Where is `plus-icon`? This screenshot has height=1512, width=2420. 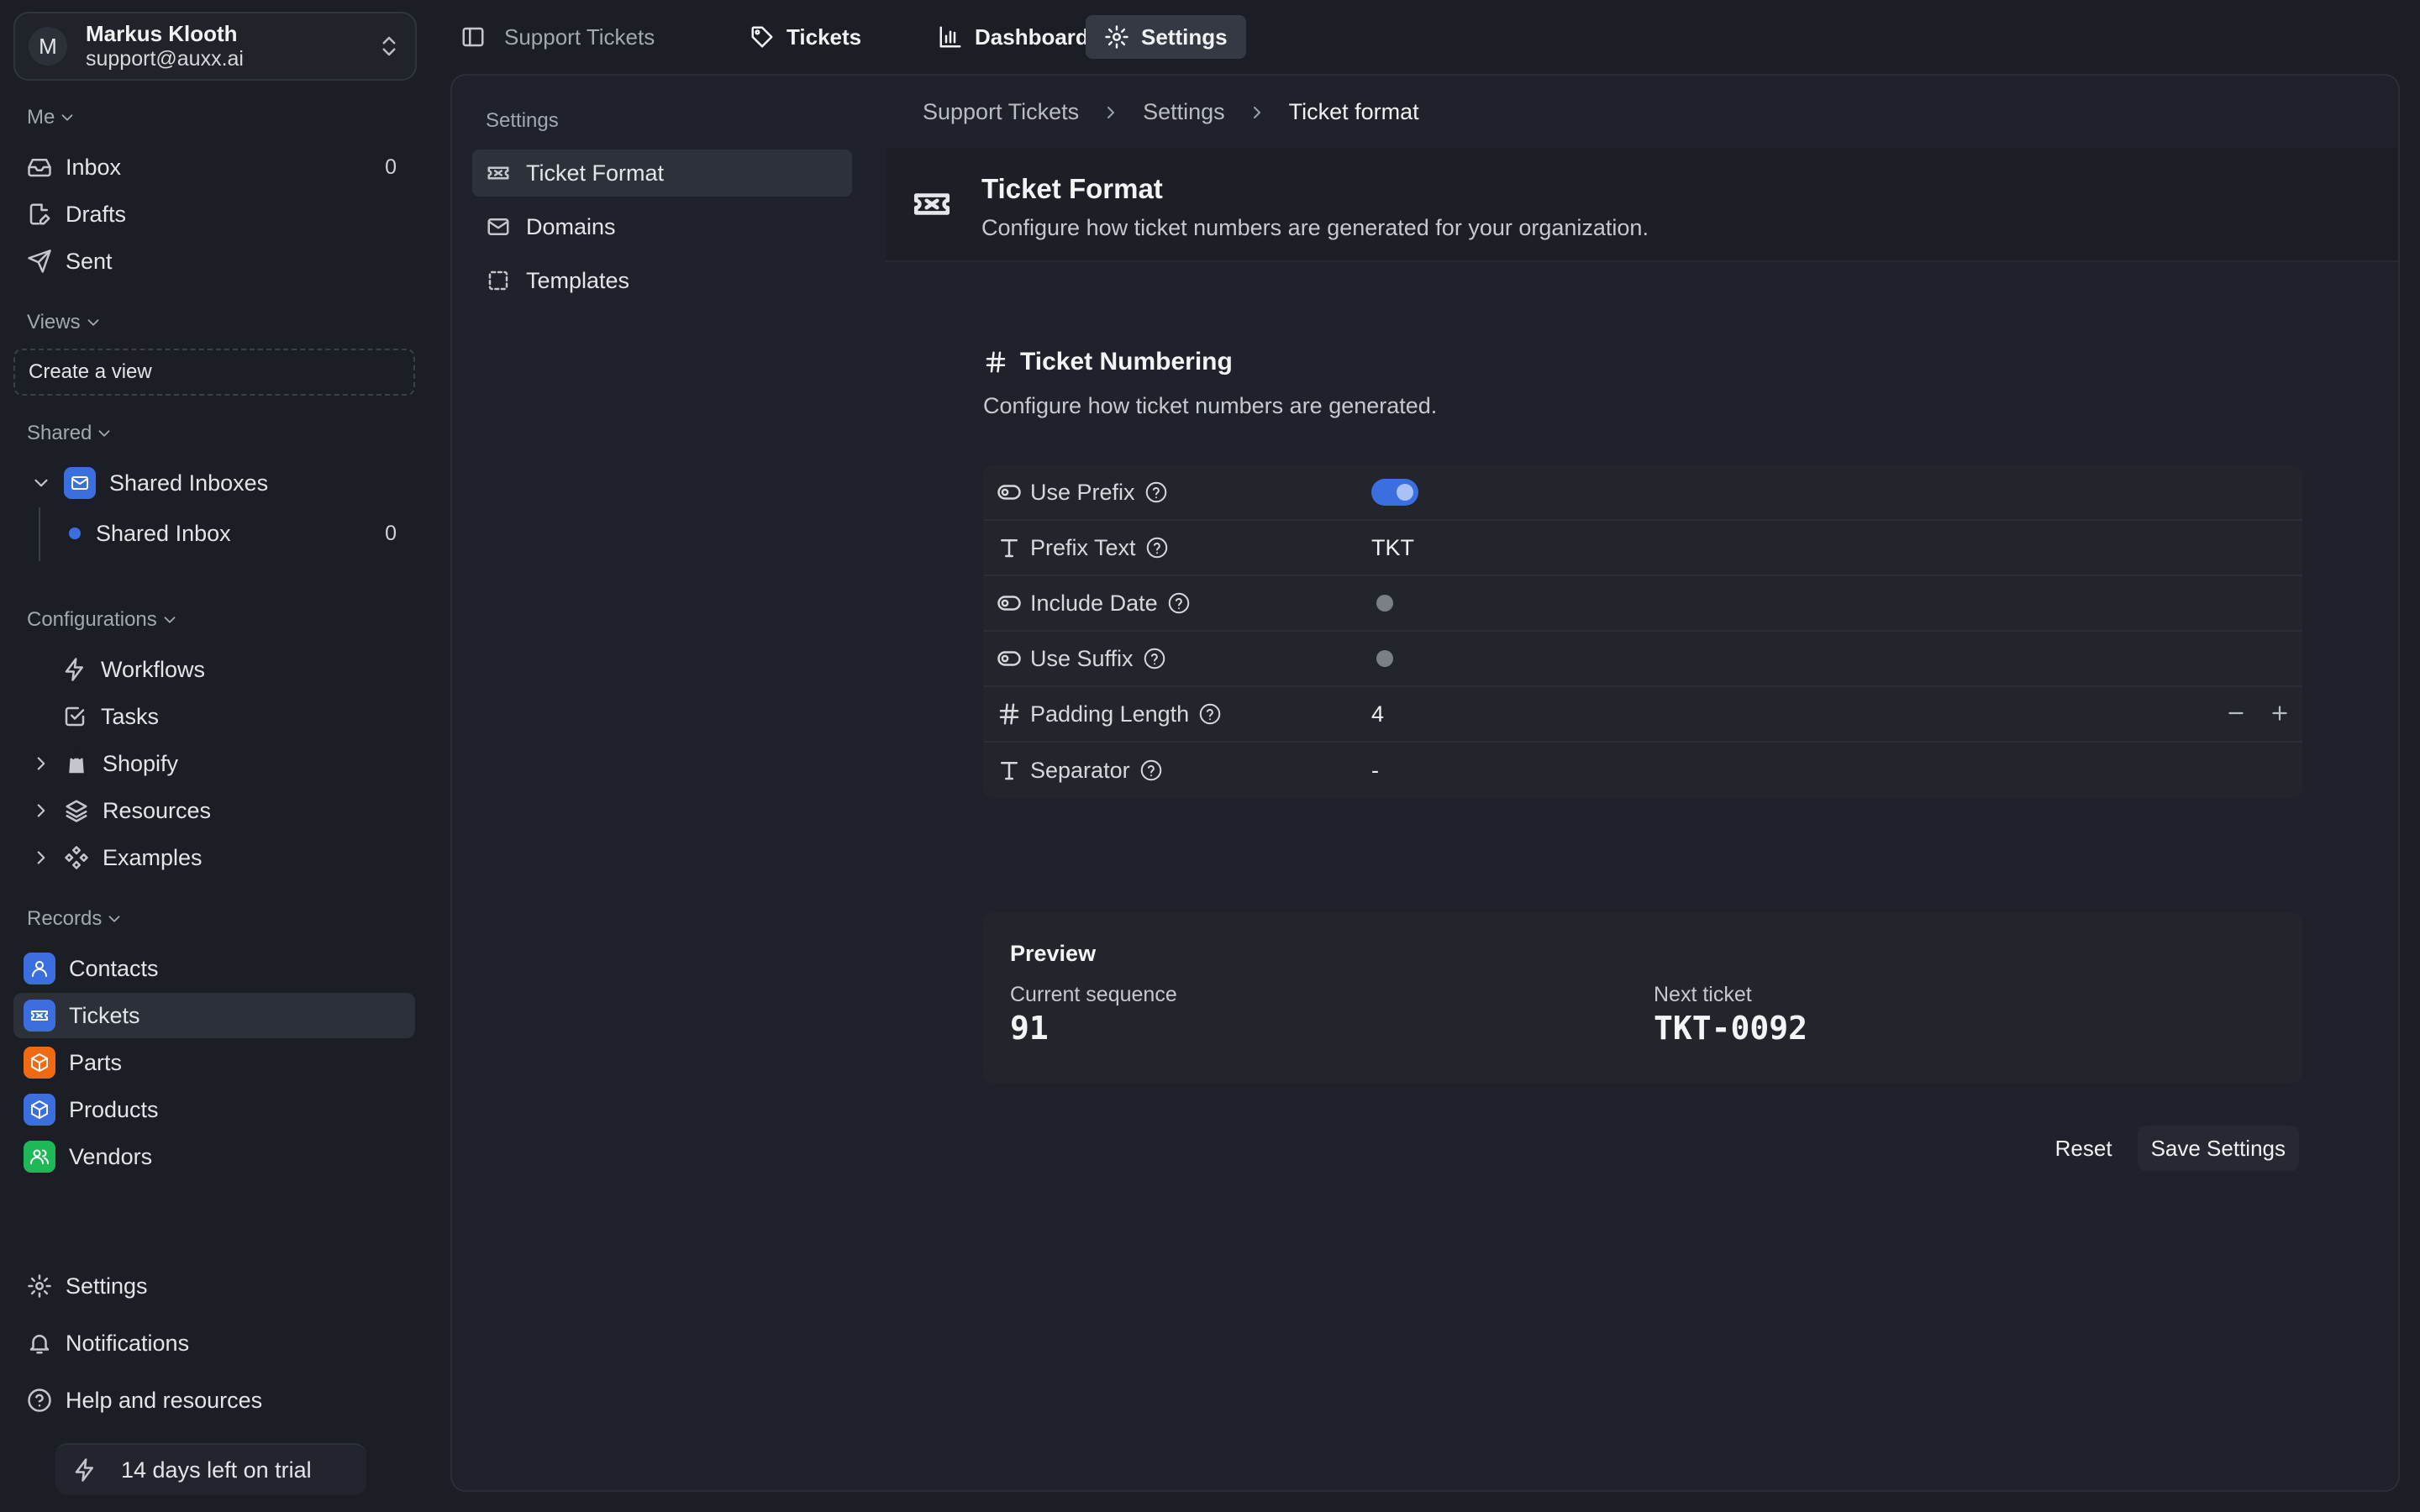
plus-icon is located at coordinates (2280, 713).